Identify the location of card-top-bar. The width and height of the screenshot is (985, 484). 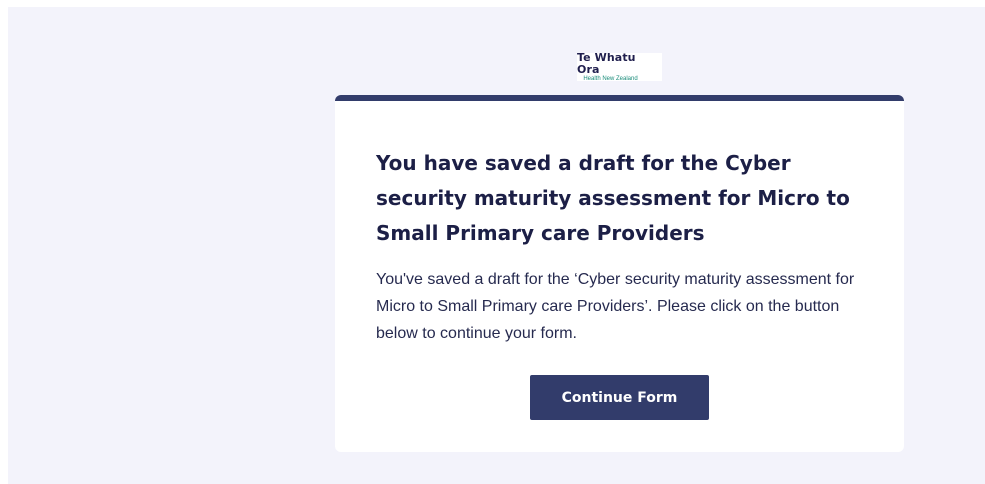
(619, 98).